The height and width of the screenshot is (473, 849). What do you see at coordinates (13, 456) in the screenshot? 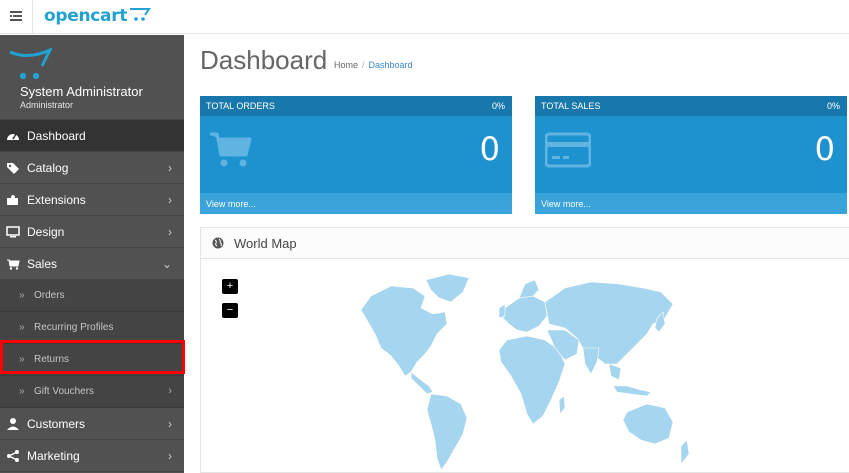
I see `share-icon` at bounding box center [13, 456].